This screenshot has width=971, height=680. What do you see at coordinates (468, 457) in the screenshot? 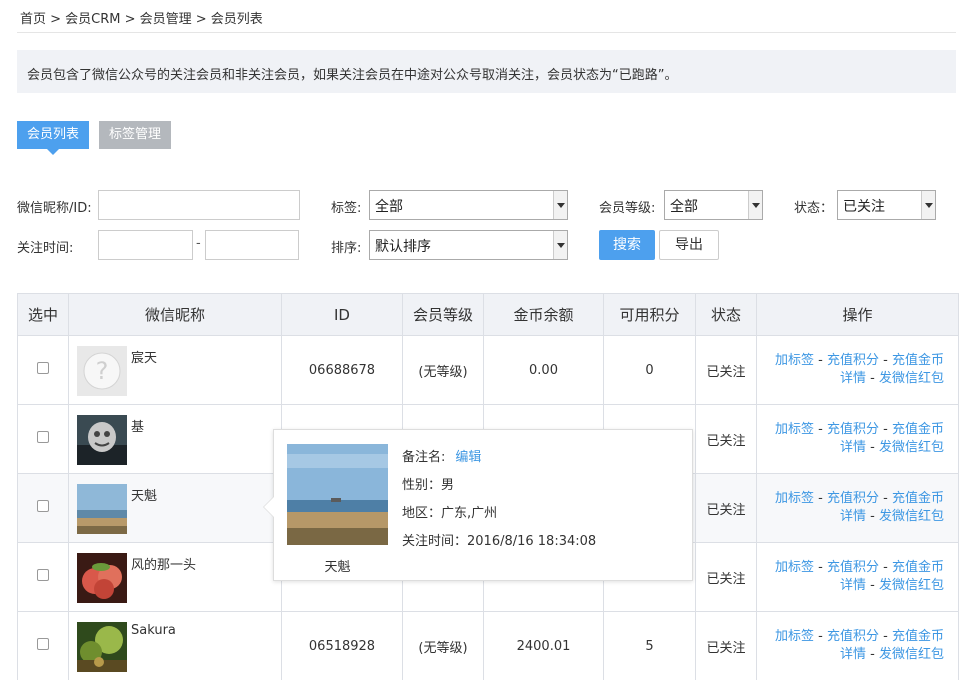
I see `edit-remark-link: 编辑` at bounding box center [468, 457].